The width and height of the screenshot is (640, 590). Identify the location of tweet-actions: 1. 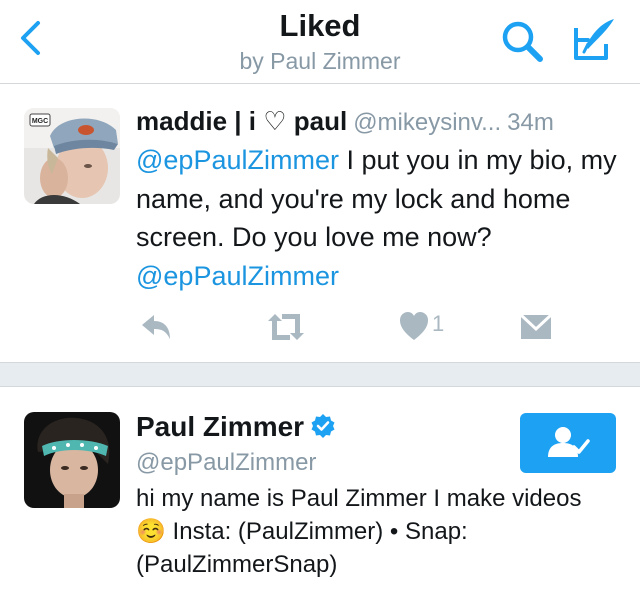
(371, 327).